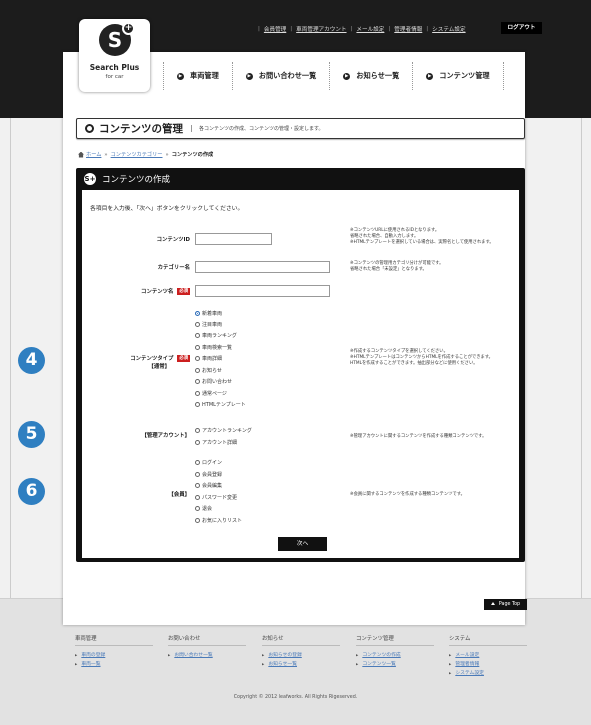  What do you see at coordinates (208, 358) in the screenshot?
I see `radio-vehicle-detail: 車両詳細` at bounding box center [208, 358].